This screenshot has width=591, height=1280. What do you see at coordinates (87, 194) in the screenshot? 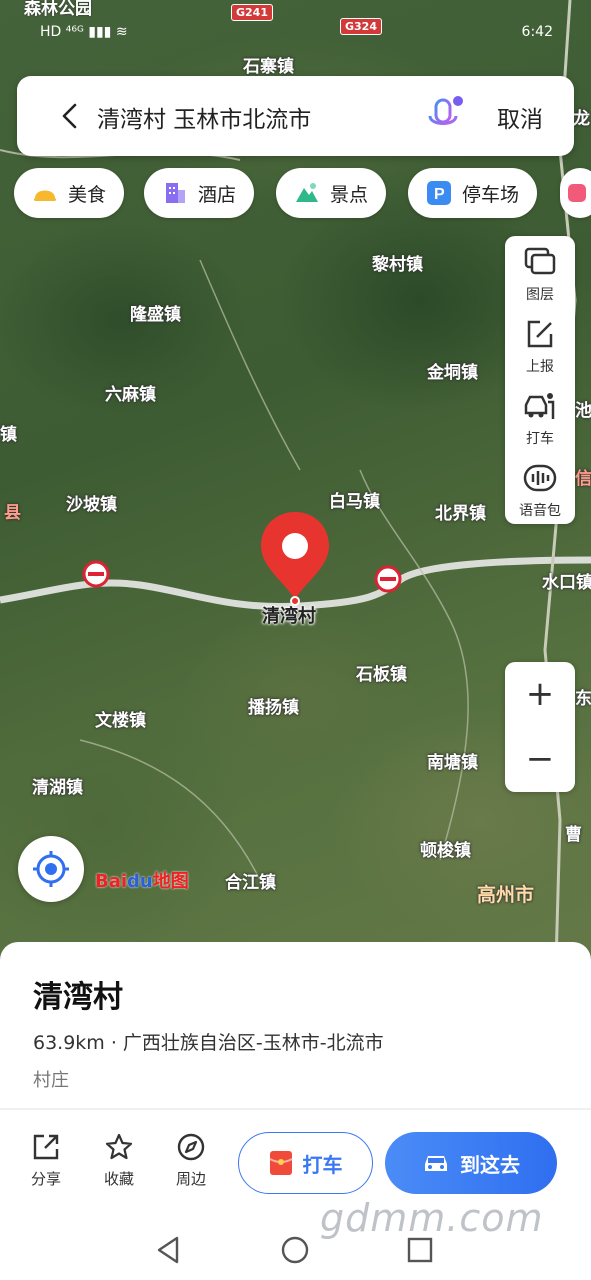
I see `chip-label: 美食` at bounding box center [87, 194].